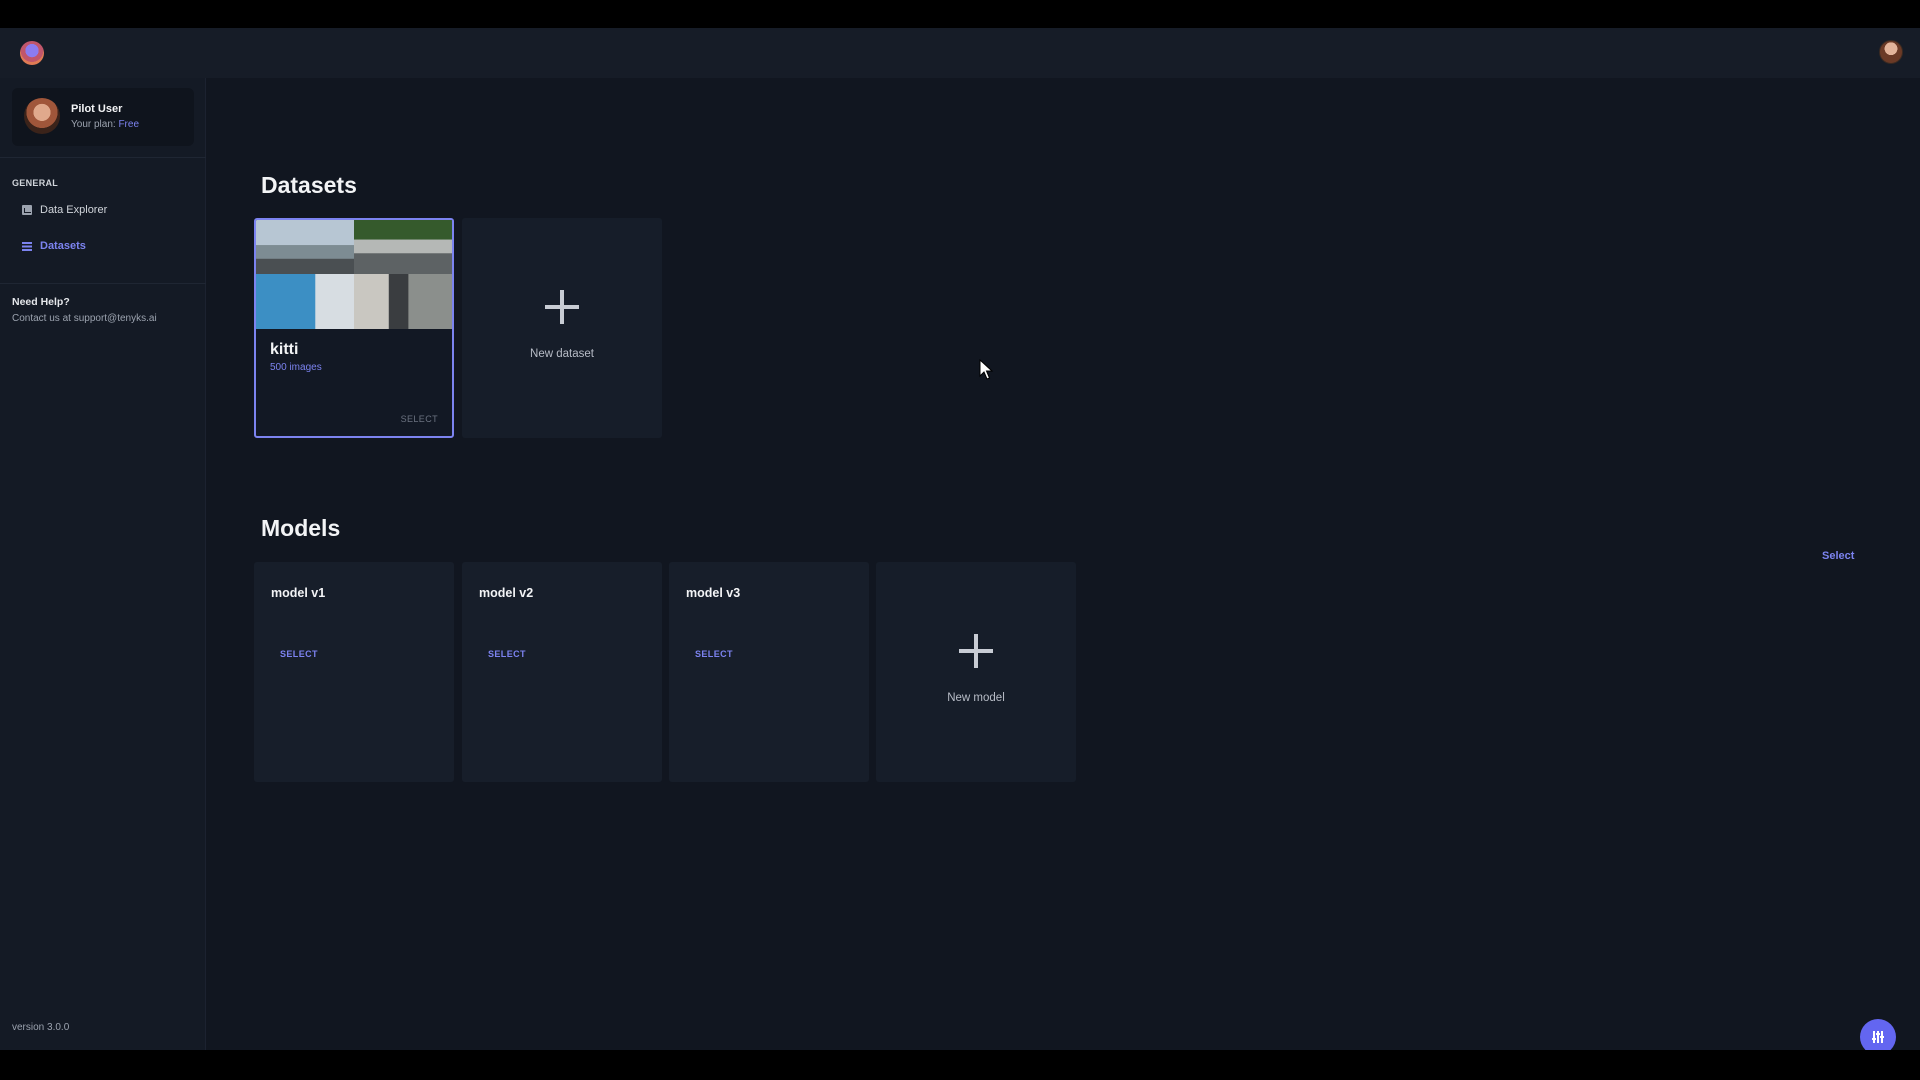 Image resolution: width=1920 pixels, height=1080 pixels. What do you see at coordinates (27, 246) in the screenshot?
I see `list-icon` at bounding box center [27, 246].